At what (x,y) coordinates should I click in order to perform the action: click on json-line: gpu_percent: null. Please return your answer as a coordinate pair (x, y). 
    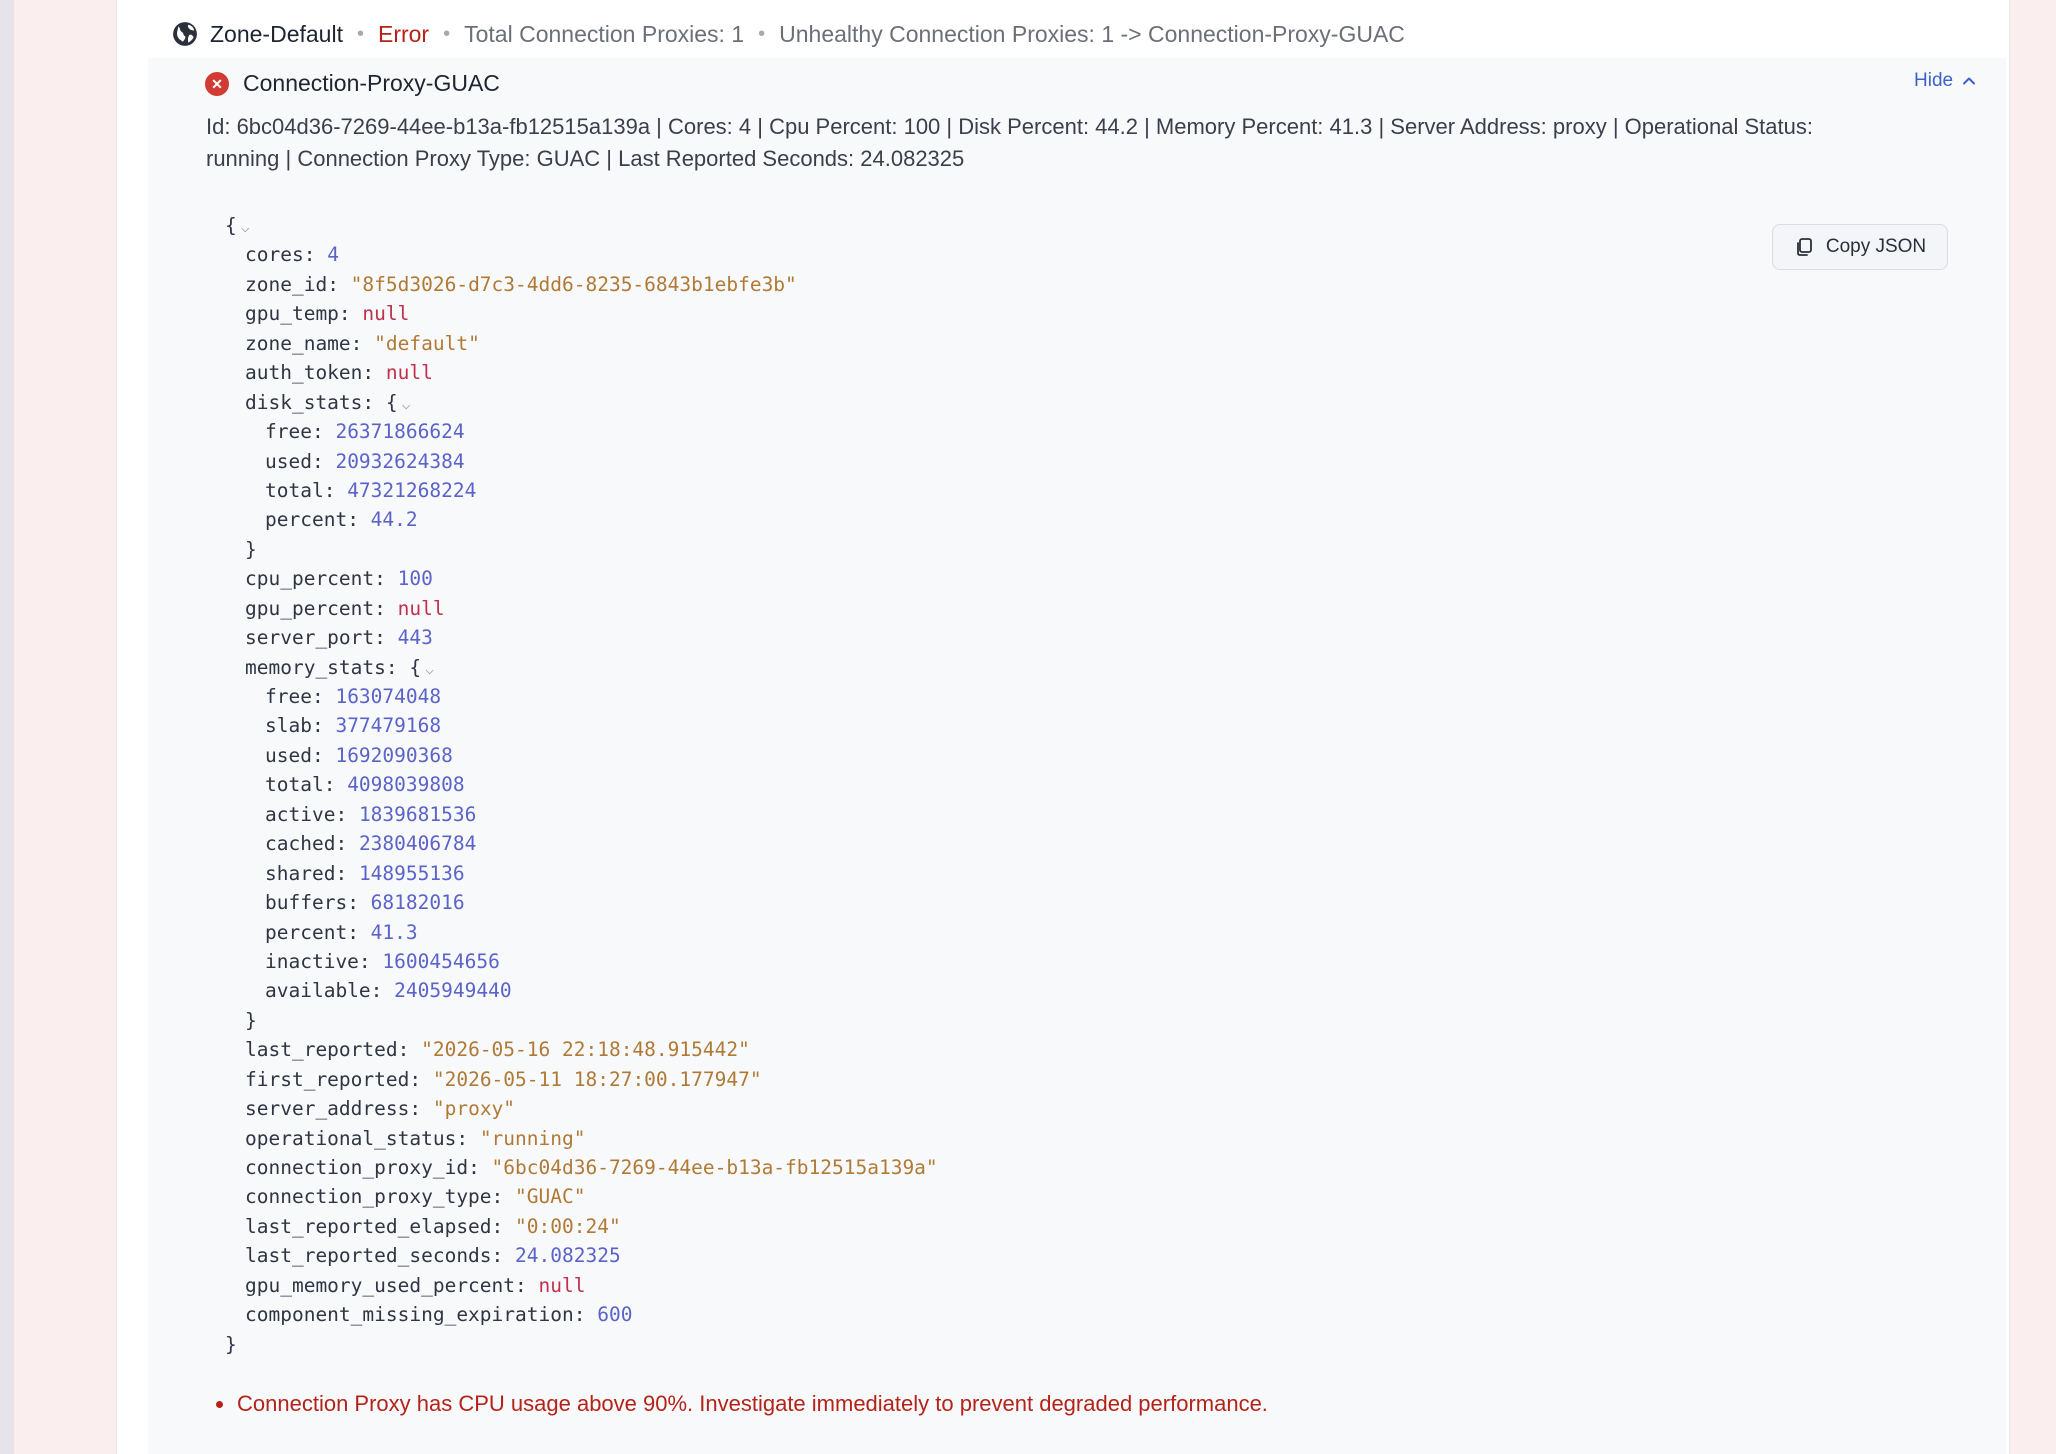
    Looking at the image, I should click on (581, 608).